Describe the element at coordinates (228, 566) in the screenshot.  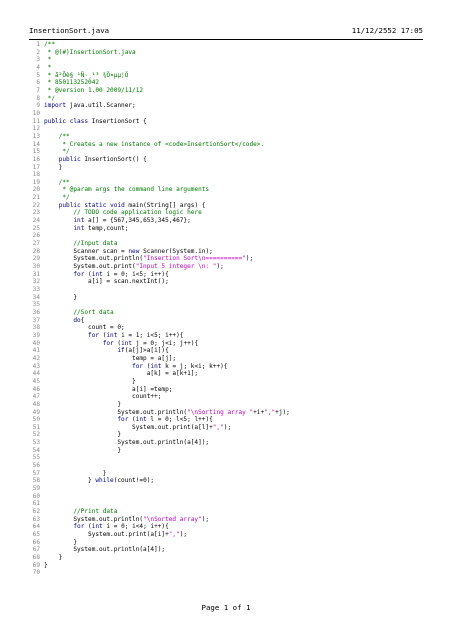
I see `code-line: 69}` at that location.